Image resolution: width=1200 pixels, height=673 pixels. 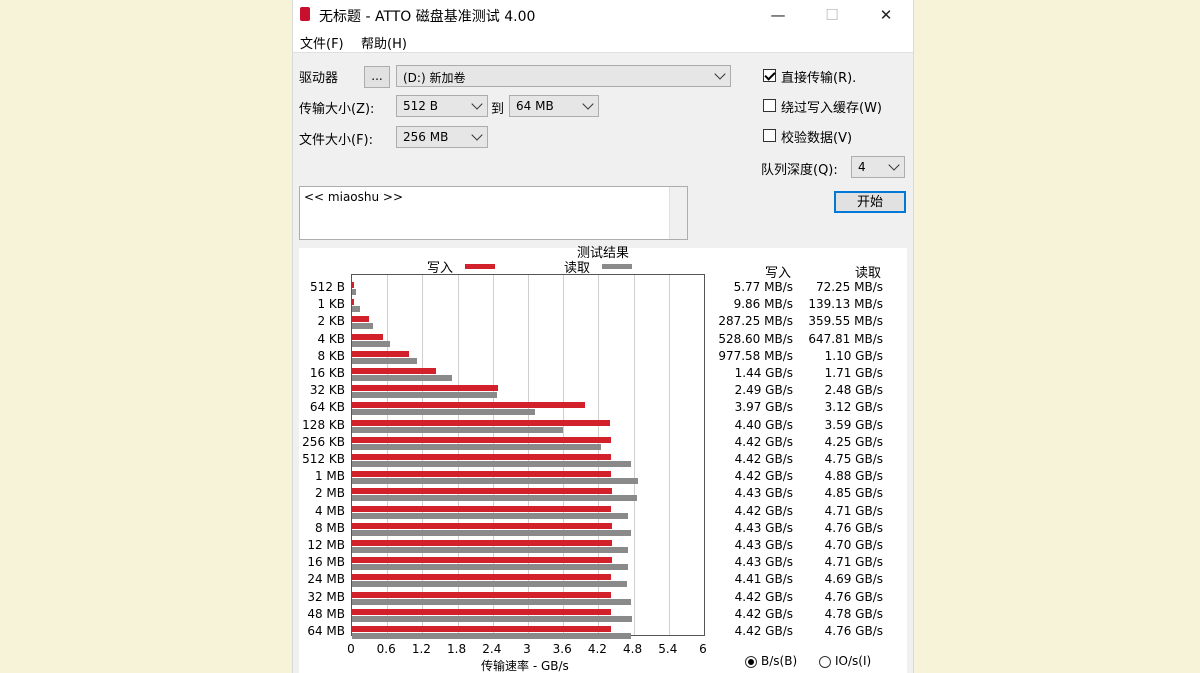 I want to click on write-value: 977.58 MB/s, so click(x=755, y=355).